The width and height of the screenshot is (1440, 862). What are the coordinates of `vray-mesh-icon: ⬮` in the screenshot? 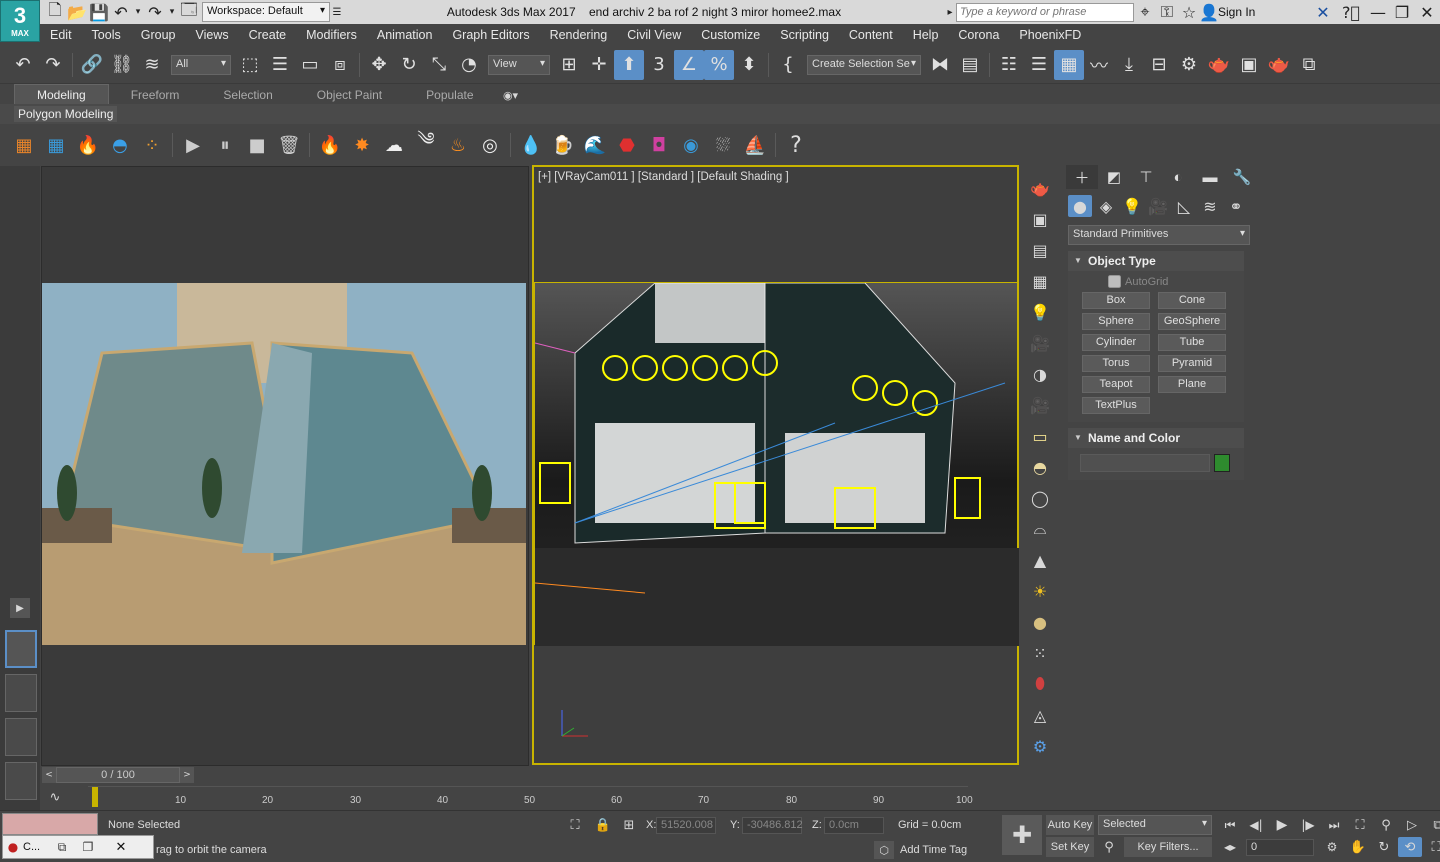 It's located at (1040, 684).